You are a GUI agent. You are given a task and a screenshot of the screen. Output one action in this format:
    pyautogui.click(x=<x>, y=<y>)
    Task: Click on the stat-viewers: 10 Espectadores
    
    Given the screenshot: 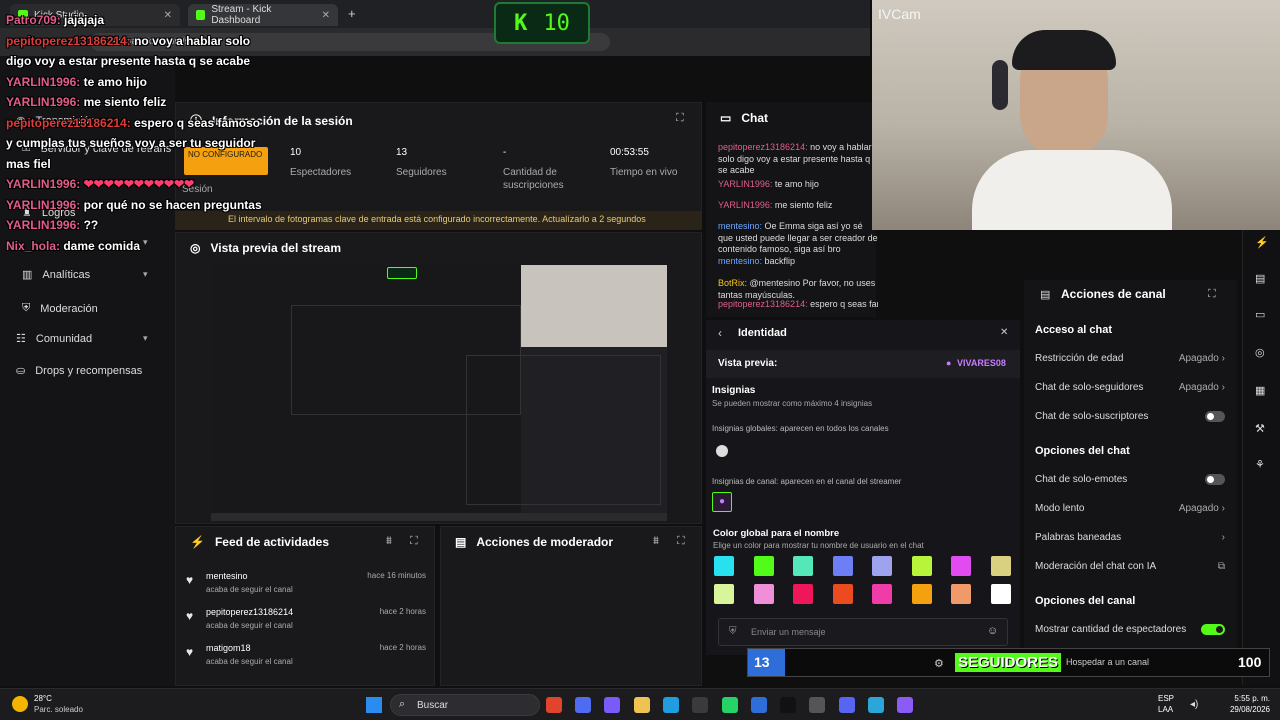 What is the action you would take?
    pyautogui.click(x=320, y=163)
    